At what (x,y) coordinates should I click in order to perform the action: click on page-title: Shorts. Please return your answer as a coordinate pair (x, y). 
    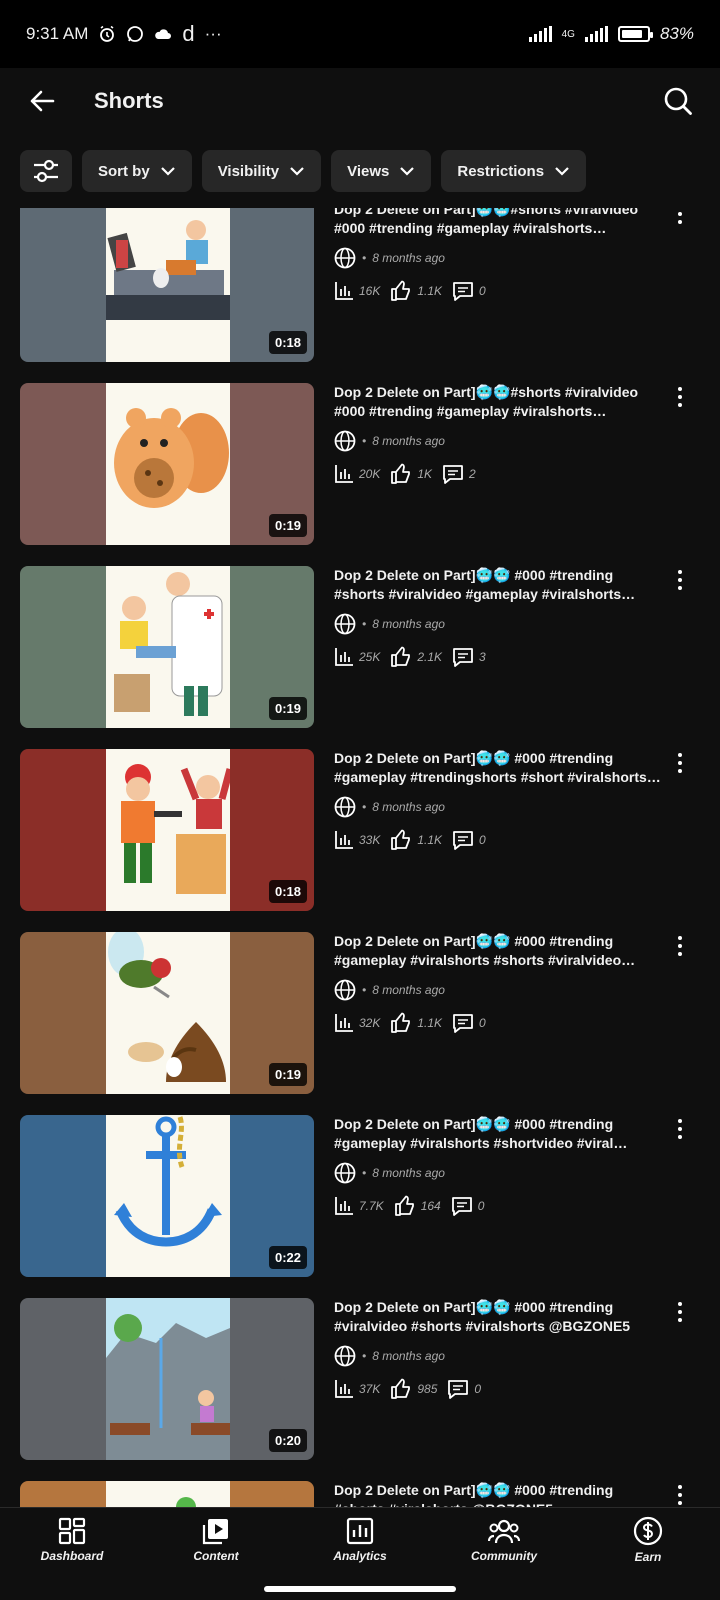
    Looking at the image, I should click on (129, 100).